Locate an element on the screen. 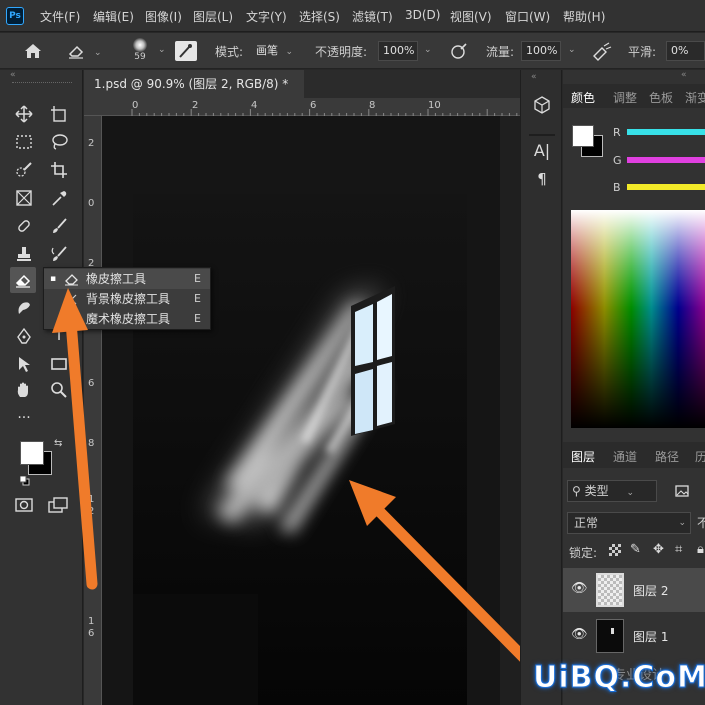  path-selection-tool-icon is located at coordinates (24, 364).